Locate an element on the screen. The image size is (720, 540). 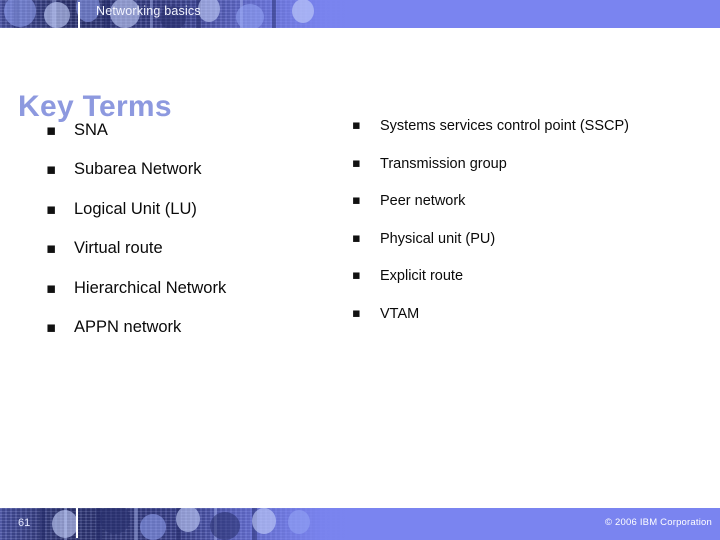
list-item: ▪ Systems services control point (SSCP) is located at coordinates (527, 126).